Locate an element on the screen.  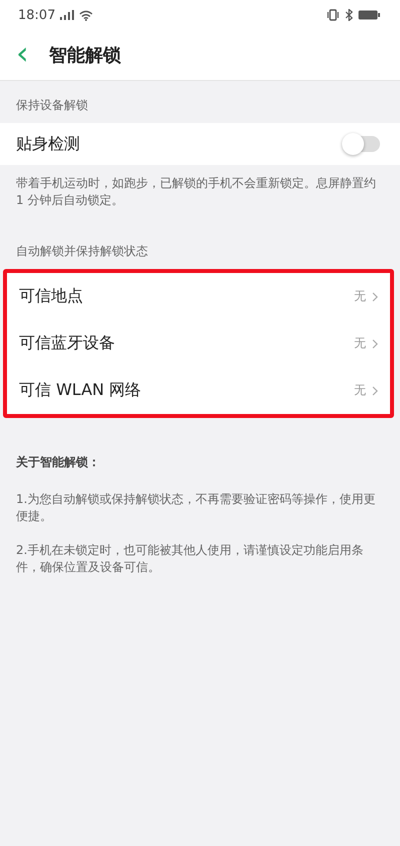
wifi-icon is located at coordinates (86, 15).